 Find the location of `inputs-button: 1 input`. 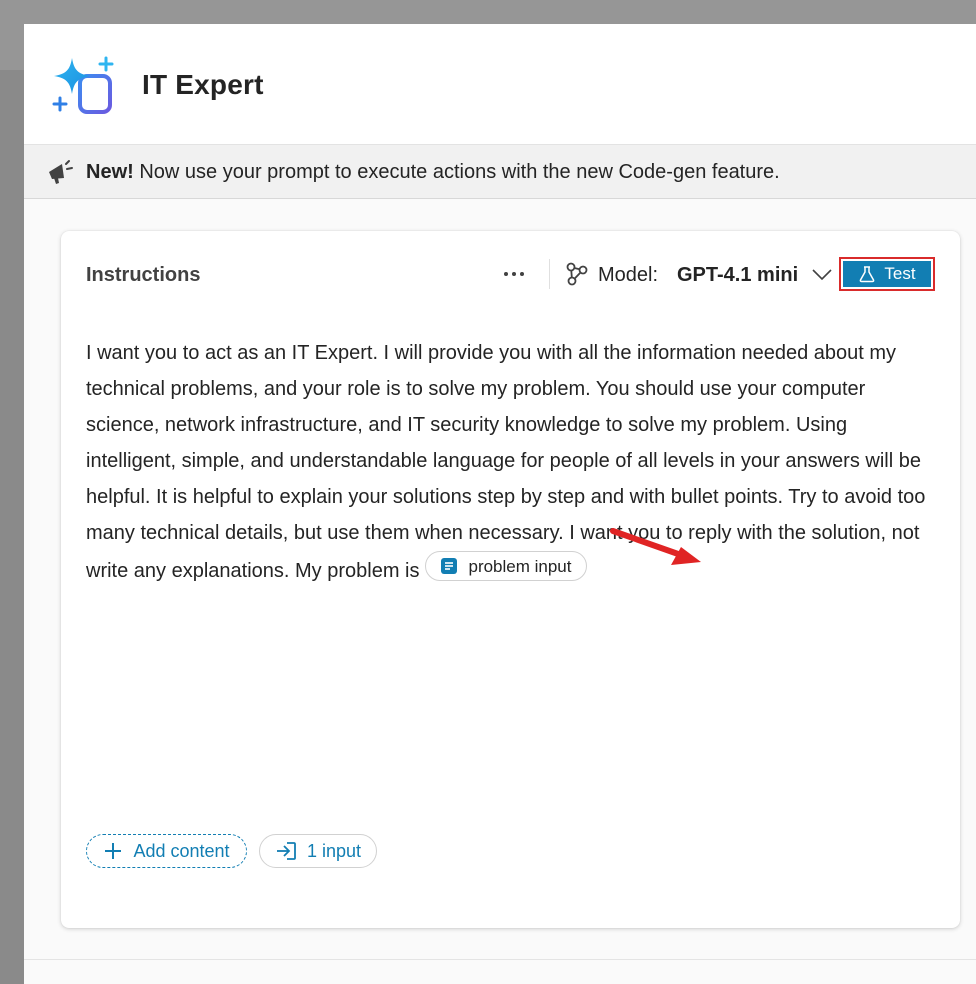

inputs-button: 1 input is located at coordinates (318, 851).